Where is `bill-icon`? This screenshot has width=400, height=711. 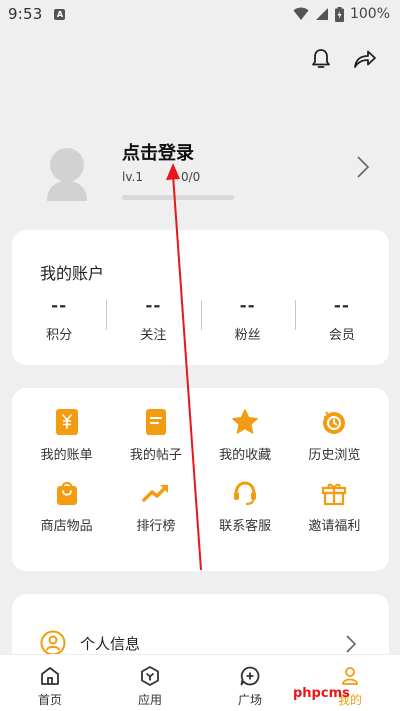
bill-icon is located at coordinates (67, 422).